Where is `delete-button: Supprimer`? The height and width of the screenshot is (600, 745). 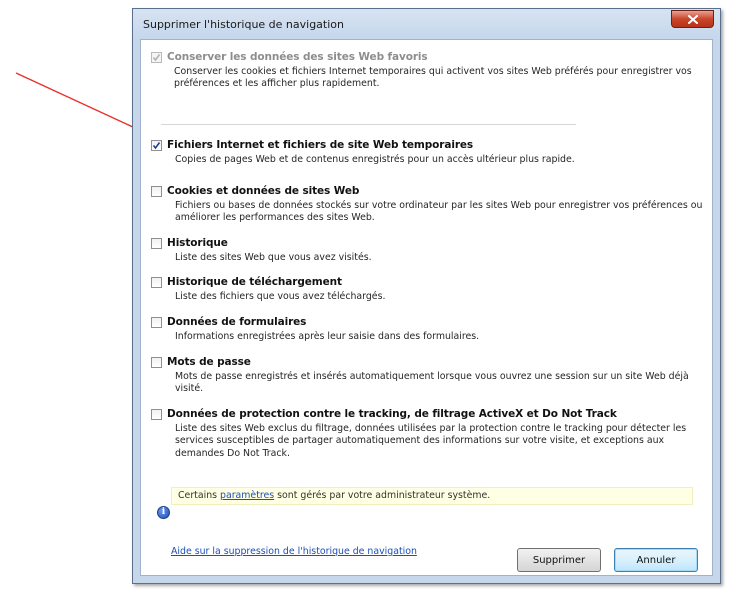
delete-button: Supprimer is located at coordinates (559, 560).